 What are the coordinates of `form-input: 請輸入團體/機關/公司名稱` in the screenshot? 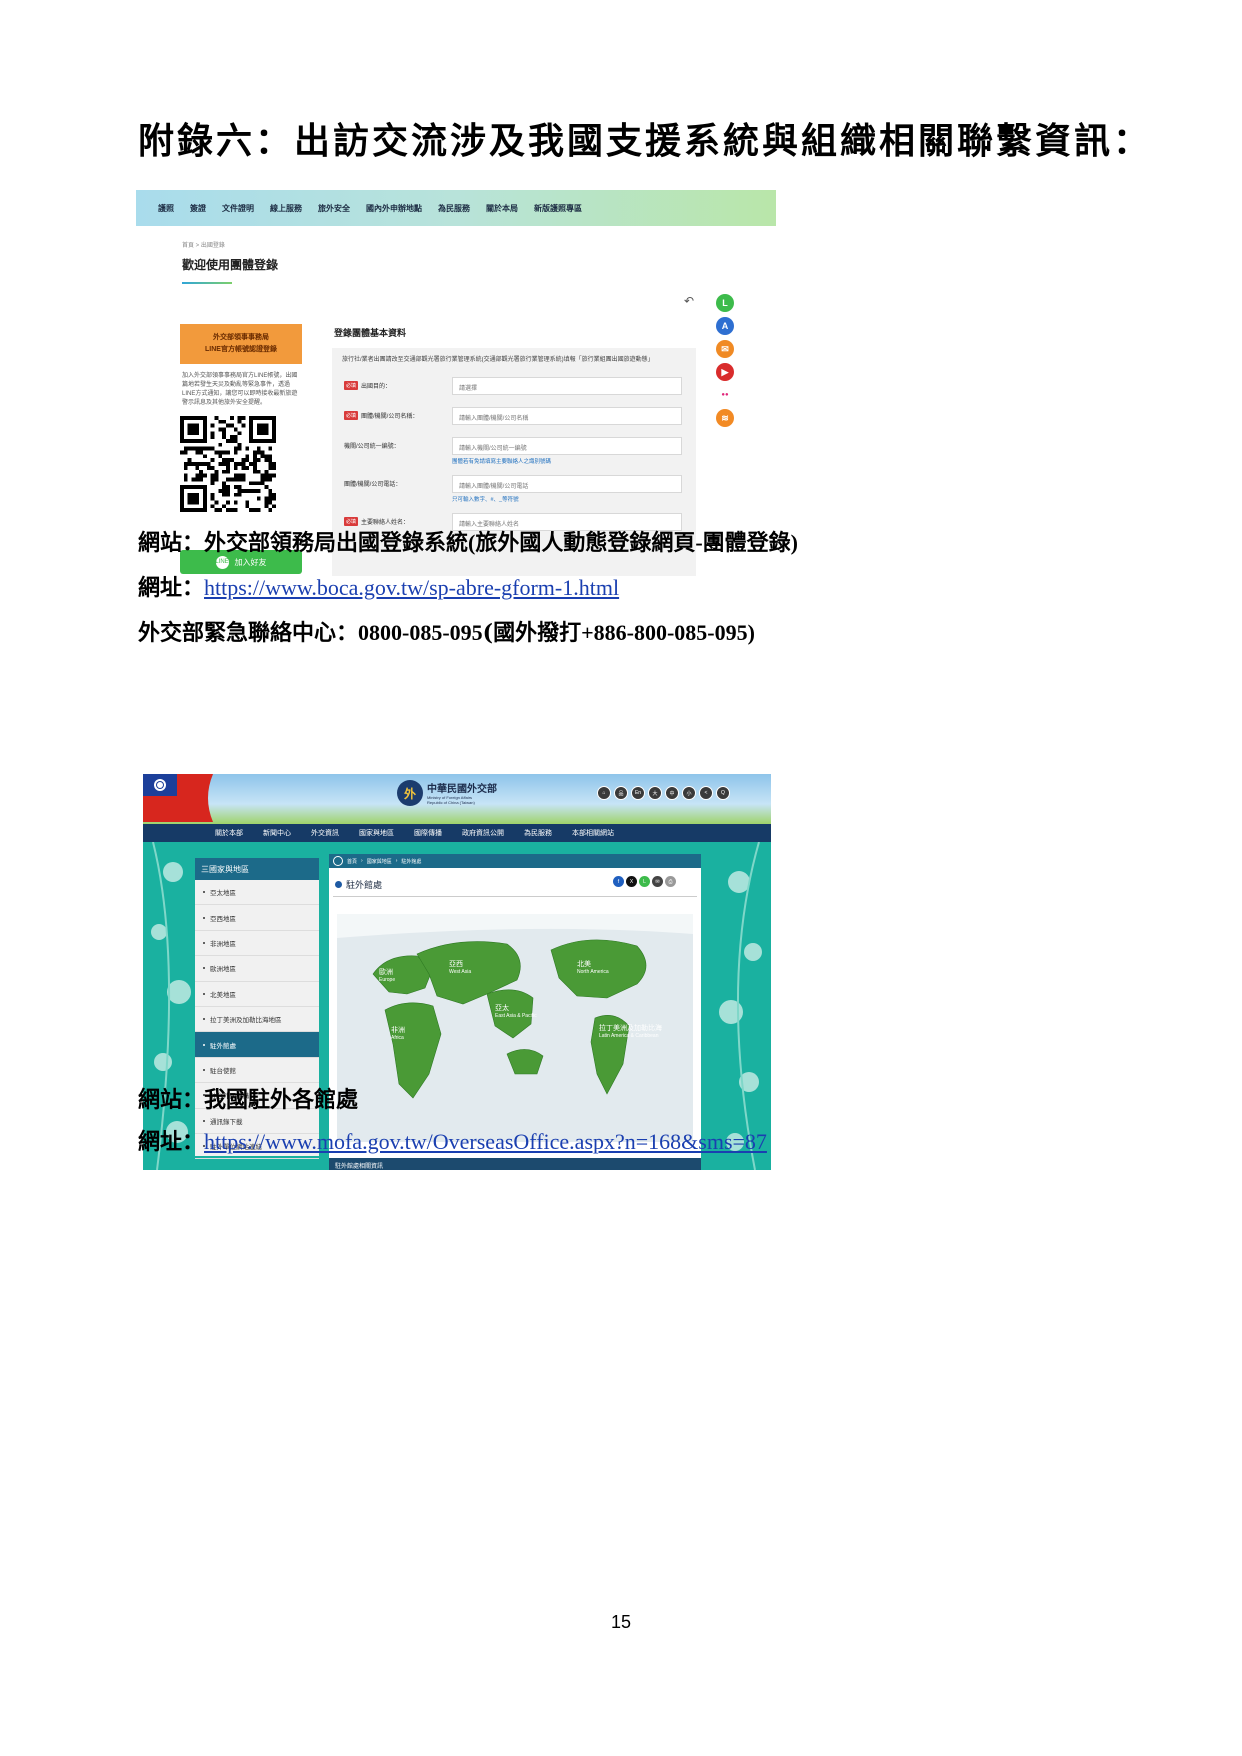 It's located at (567, 416).